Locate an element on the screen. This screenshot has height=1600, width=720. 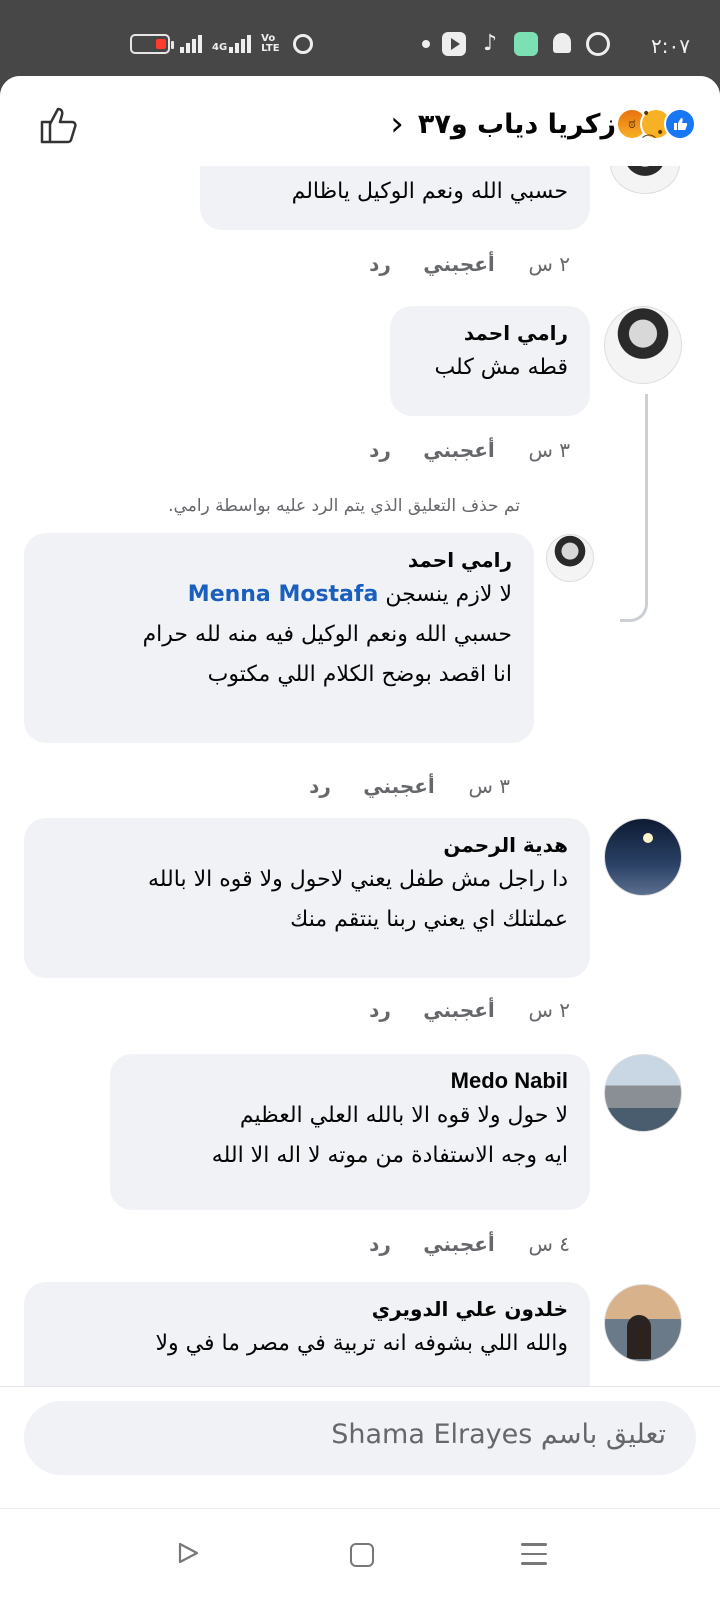
comment-text: عملتلك اي يعني ربنا ينتقم منك is located at coordinates (429, 919).